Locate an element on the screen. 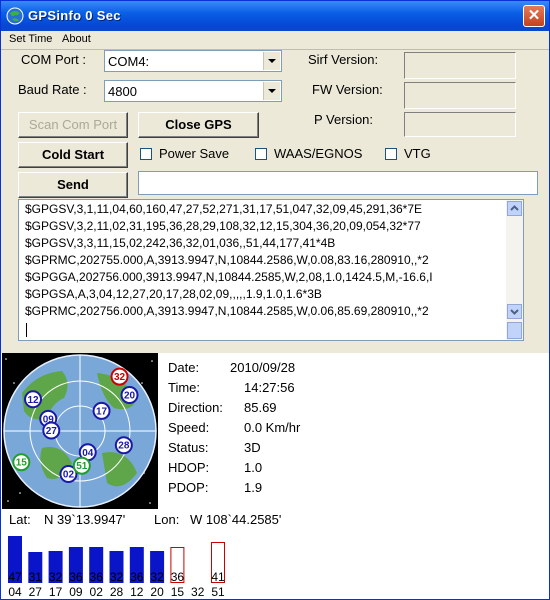  satellite-prn-label: 28 is located at coordinates (124, 446).